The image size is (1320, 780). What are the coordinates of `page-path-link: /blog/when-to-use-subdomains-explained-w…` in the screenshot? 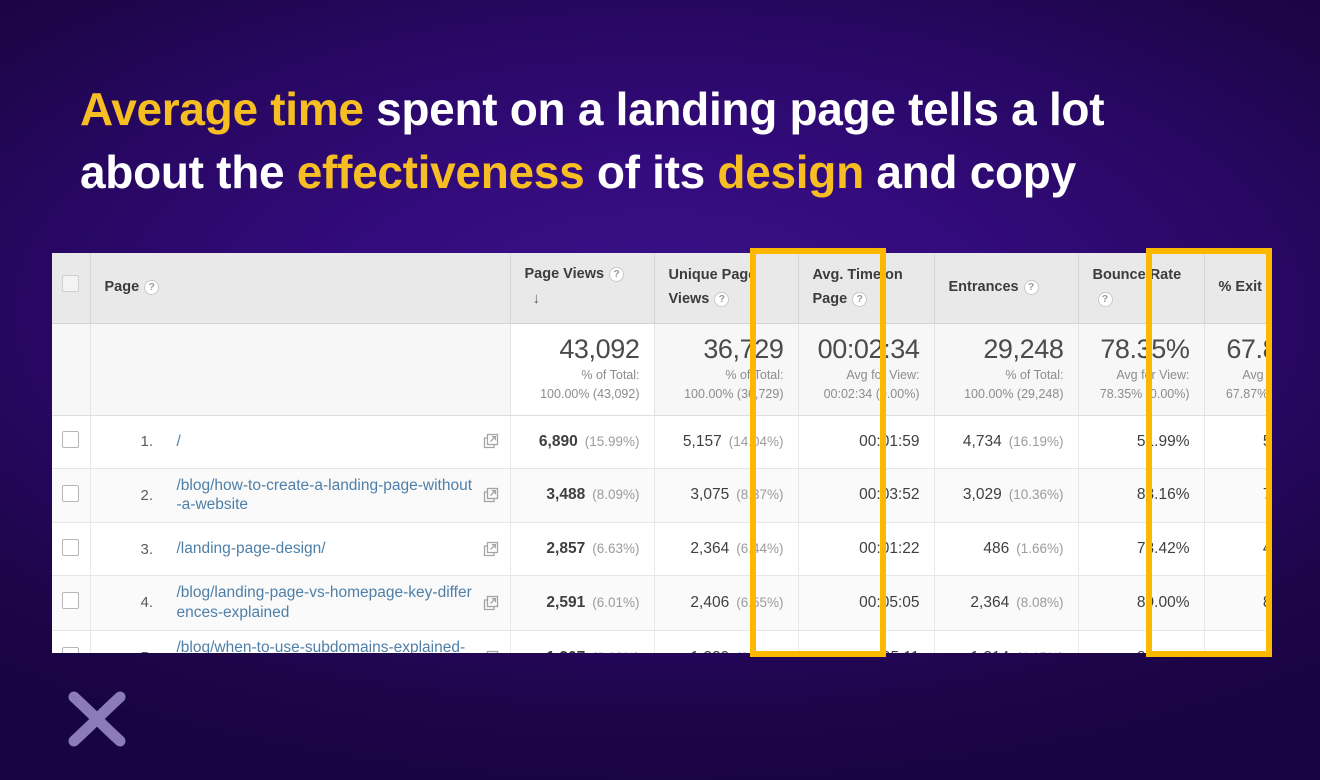 It's located at (309, 645).